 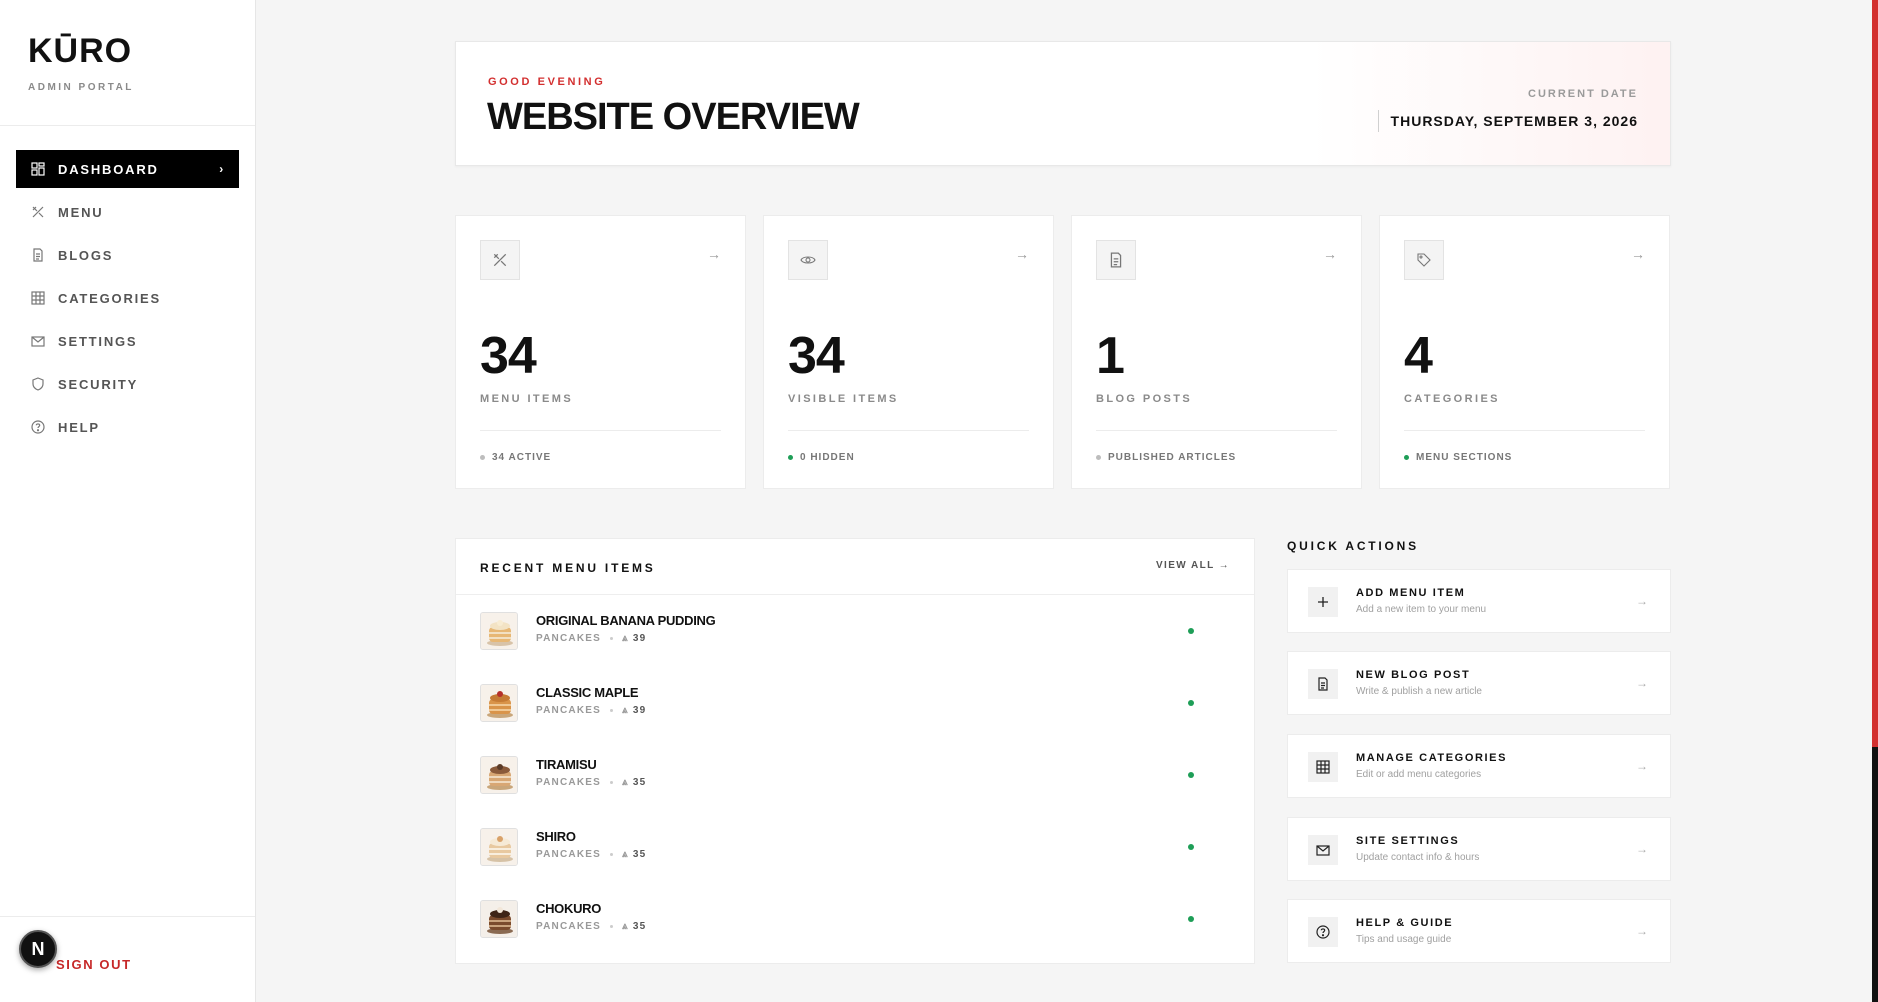 I want to click on sidebar-item-dashboard: DASHBOARD ›, so click(x=127, y=169).